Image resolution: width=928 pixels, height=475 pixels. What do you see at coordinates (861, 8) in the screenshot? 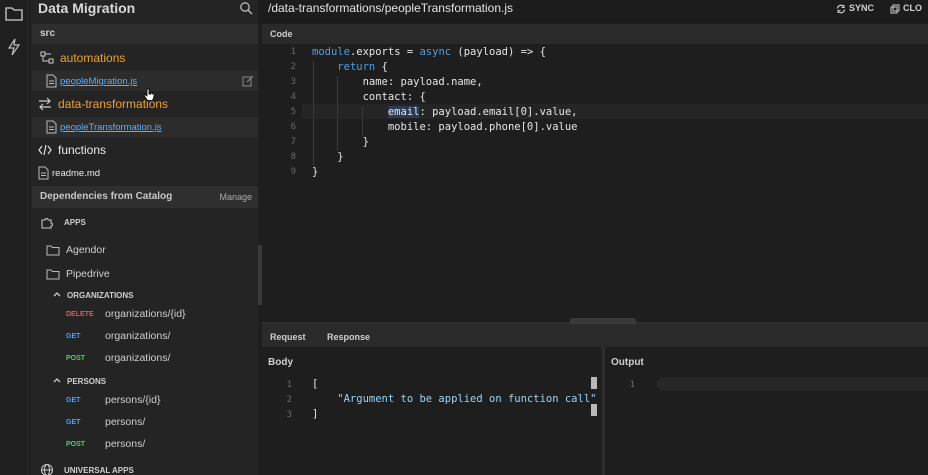
I see `sync-button: SYNC` at bounding box center [861, 8].